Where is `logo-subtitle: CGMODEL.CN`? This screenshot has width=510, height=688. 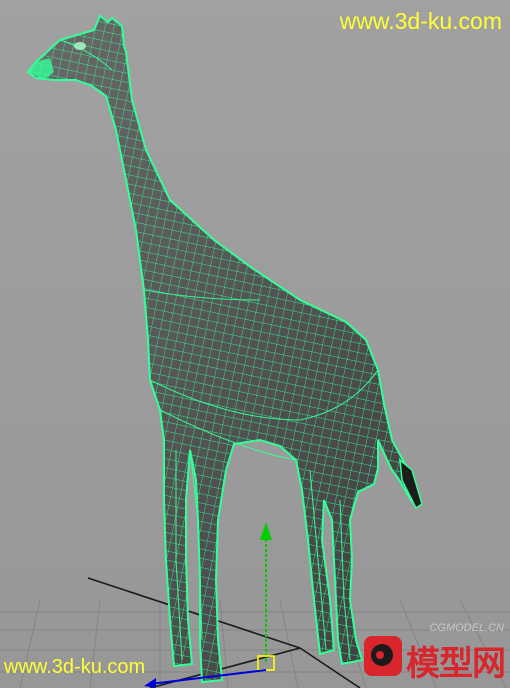
logo-subtitle: CGMODEL.CN is located at coordinates (466, 628).